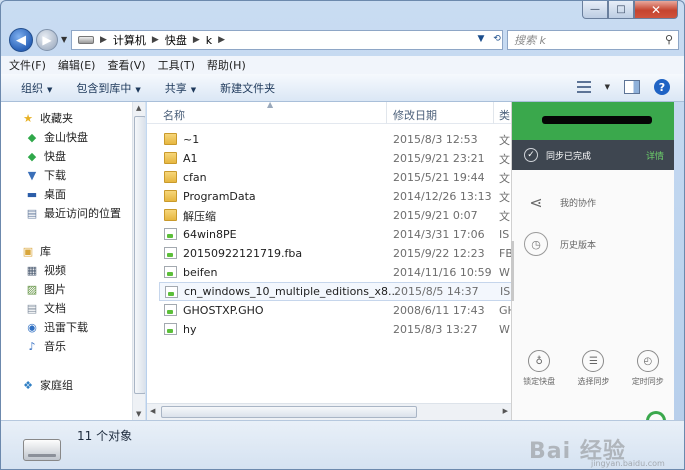 The width and height of the screenshot is (685, 470). Describe the element at coordinates (335, 196) in the screenshot. I see `file-row: ProgramData 2014/12/26 13:13 文` at that location.